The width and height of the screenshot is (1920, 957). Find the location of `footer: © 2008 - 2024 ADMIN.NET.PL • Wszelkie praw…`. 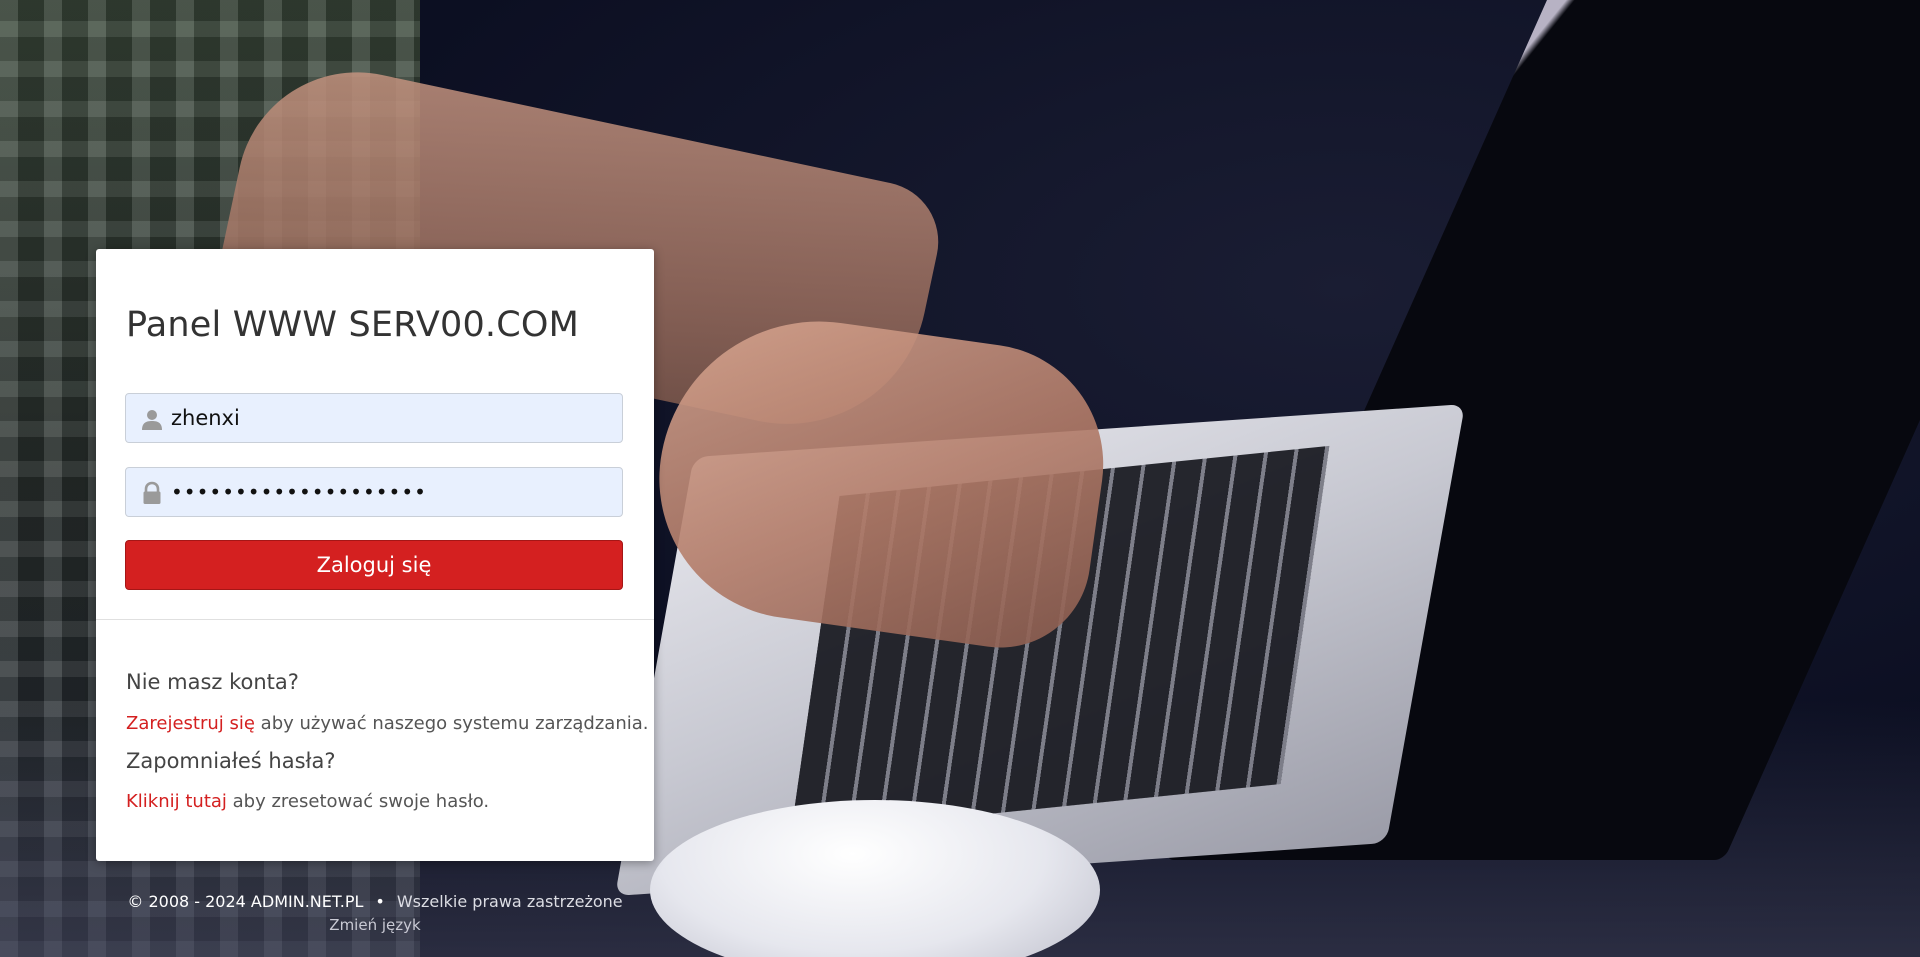

footer: © 2008 - 2024 ADMIN.NET.PL • Wszelkie praw… is located at coordinates (375, 901).